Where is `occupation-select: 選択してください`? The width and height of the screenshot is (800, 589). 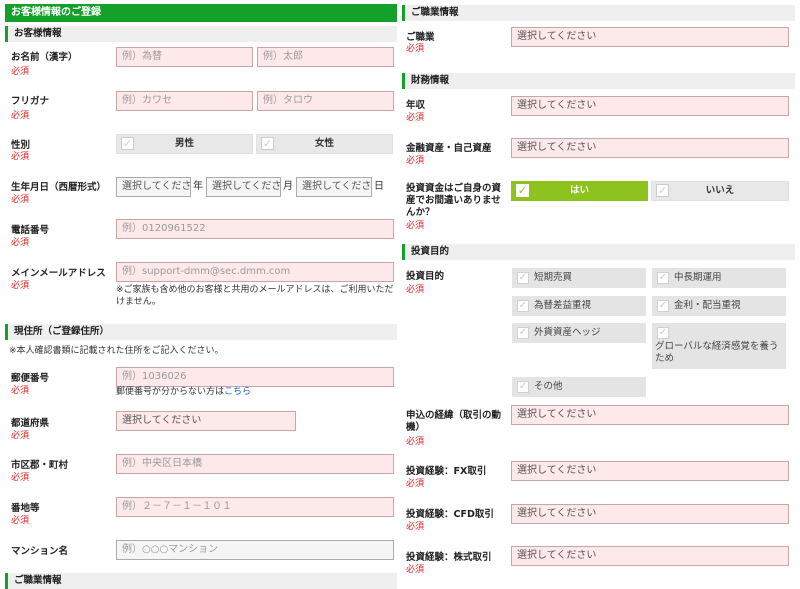
occupation-select: 選択してください is located at coordinates (650, 37).